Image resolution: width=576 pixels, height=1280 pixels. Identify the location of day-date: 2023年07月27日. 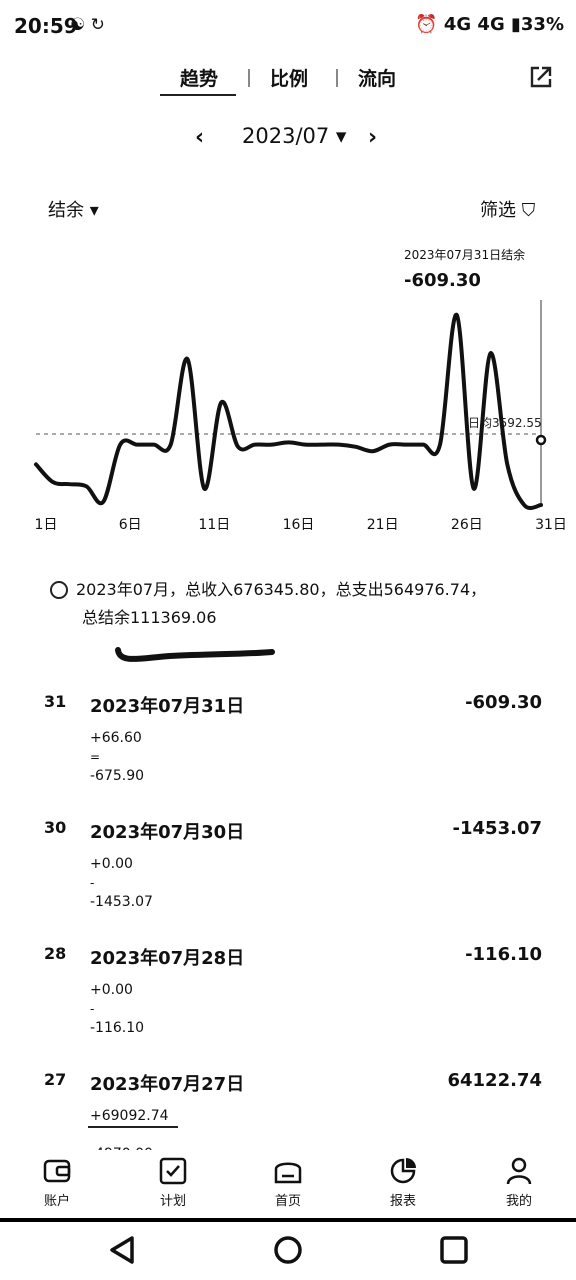
(167, 1084).